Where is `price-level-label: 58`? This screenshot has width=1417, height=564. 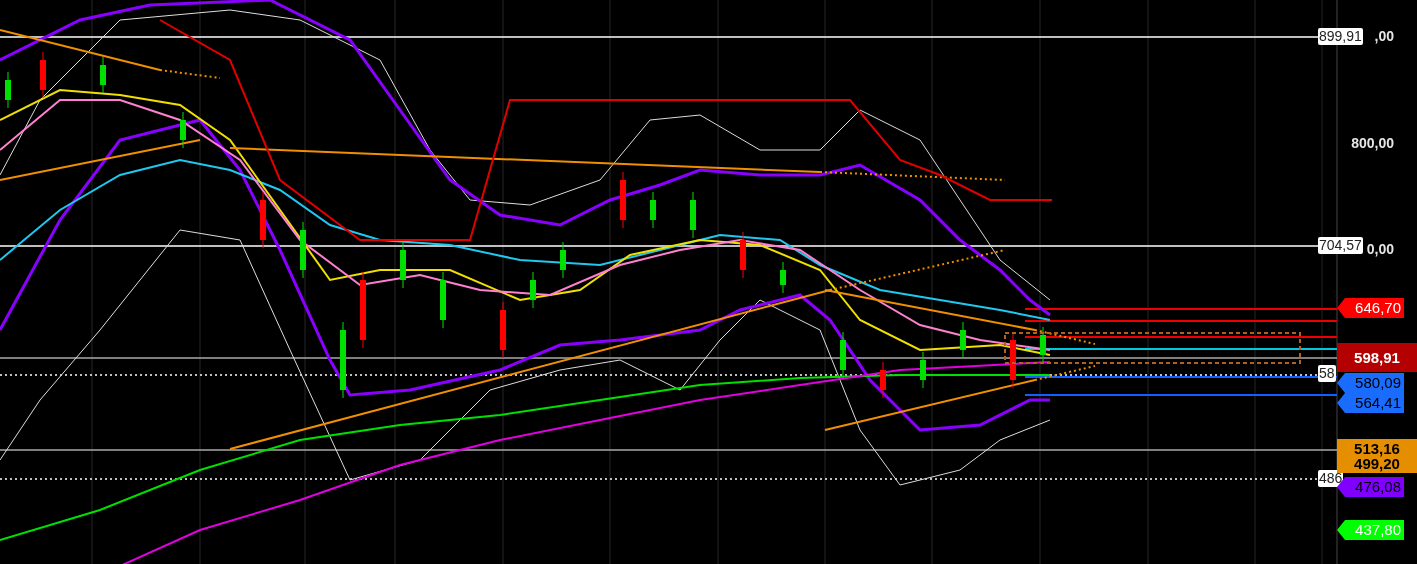 price-level-label: 58 is located at coordinates (1327, 373).